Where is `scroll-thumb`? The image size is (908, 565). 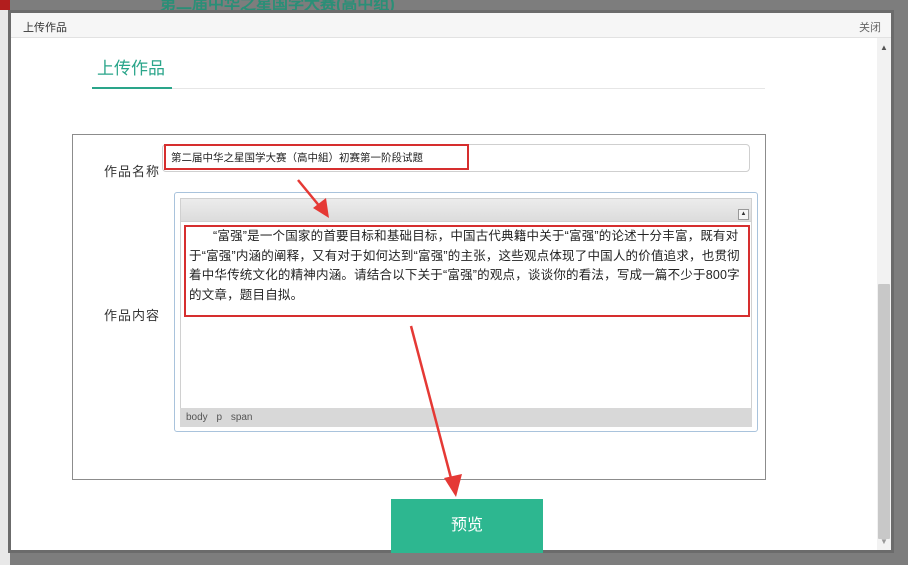
scroll-thumb is located at coordinates (884, 411).